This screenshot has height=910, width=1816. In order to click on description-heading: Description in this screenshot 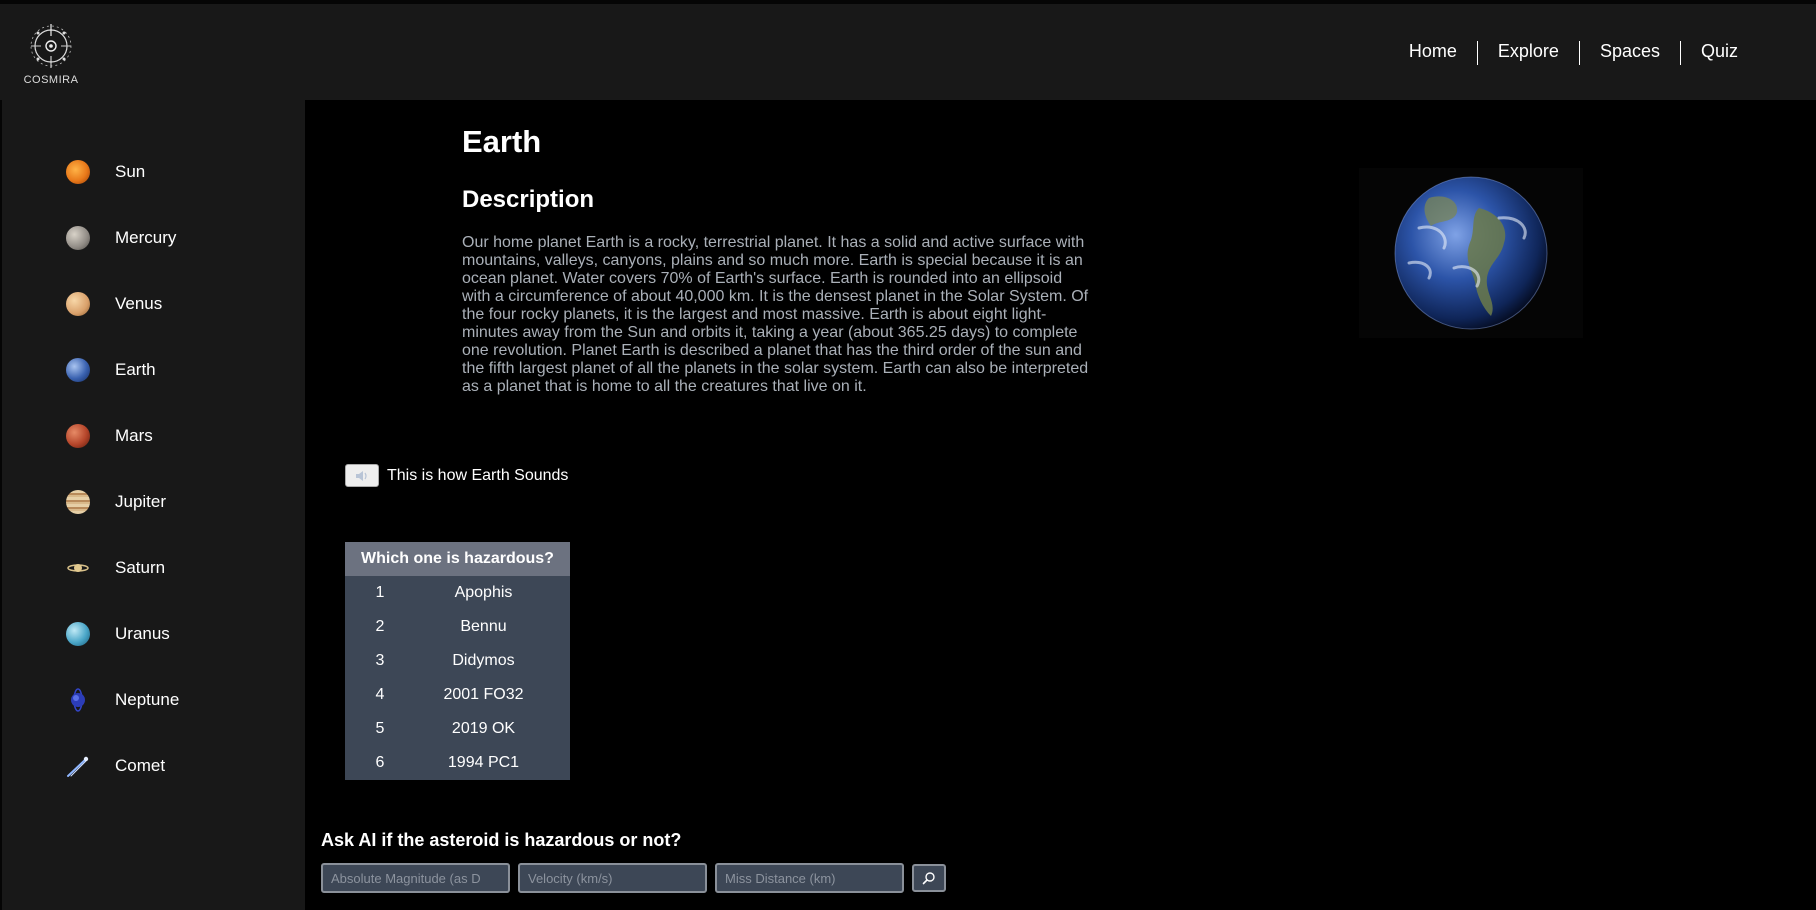, I will do `click(528, 199)`.